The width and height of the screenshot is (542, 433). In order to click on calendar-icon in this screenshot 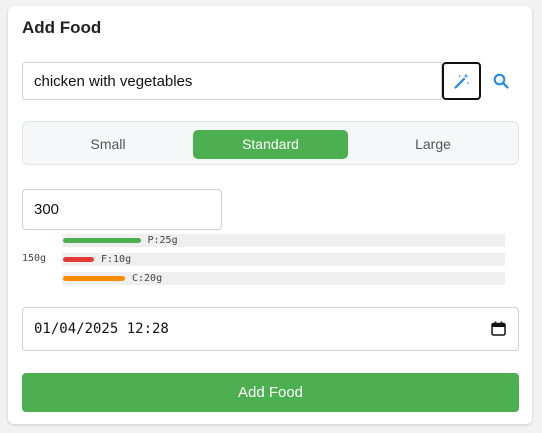, I will do `click(498, 328)`.